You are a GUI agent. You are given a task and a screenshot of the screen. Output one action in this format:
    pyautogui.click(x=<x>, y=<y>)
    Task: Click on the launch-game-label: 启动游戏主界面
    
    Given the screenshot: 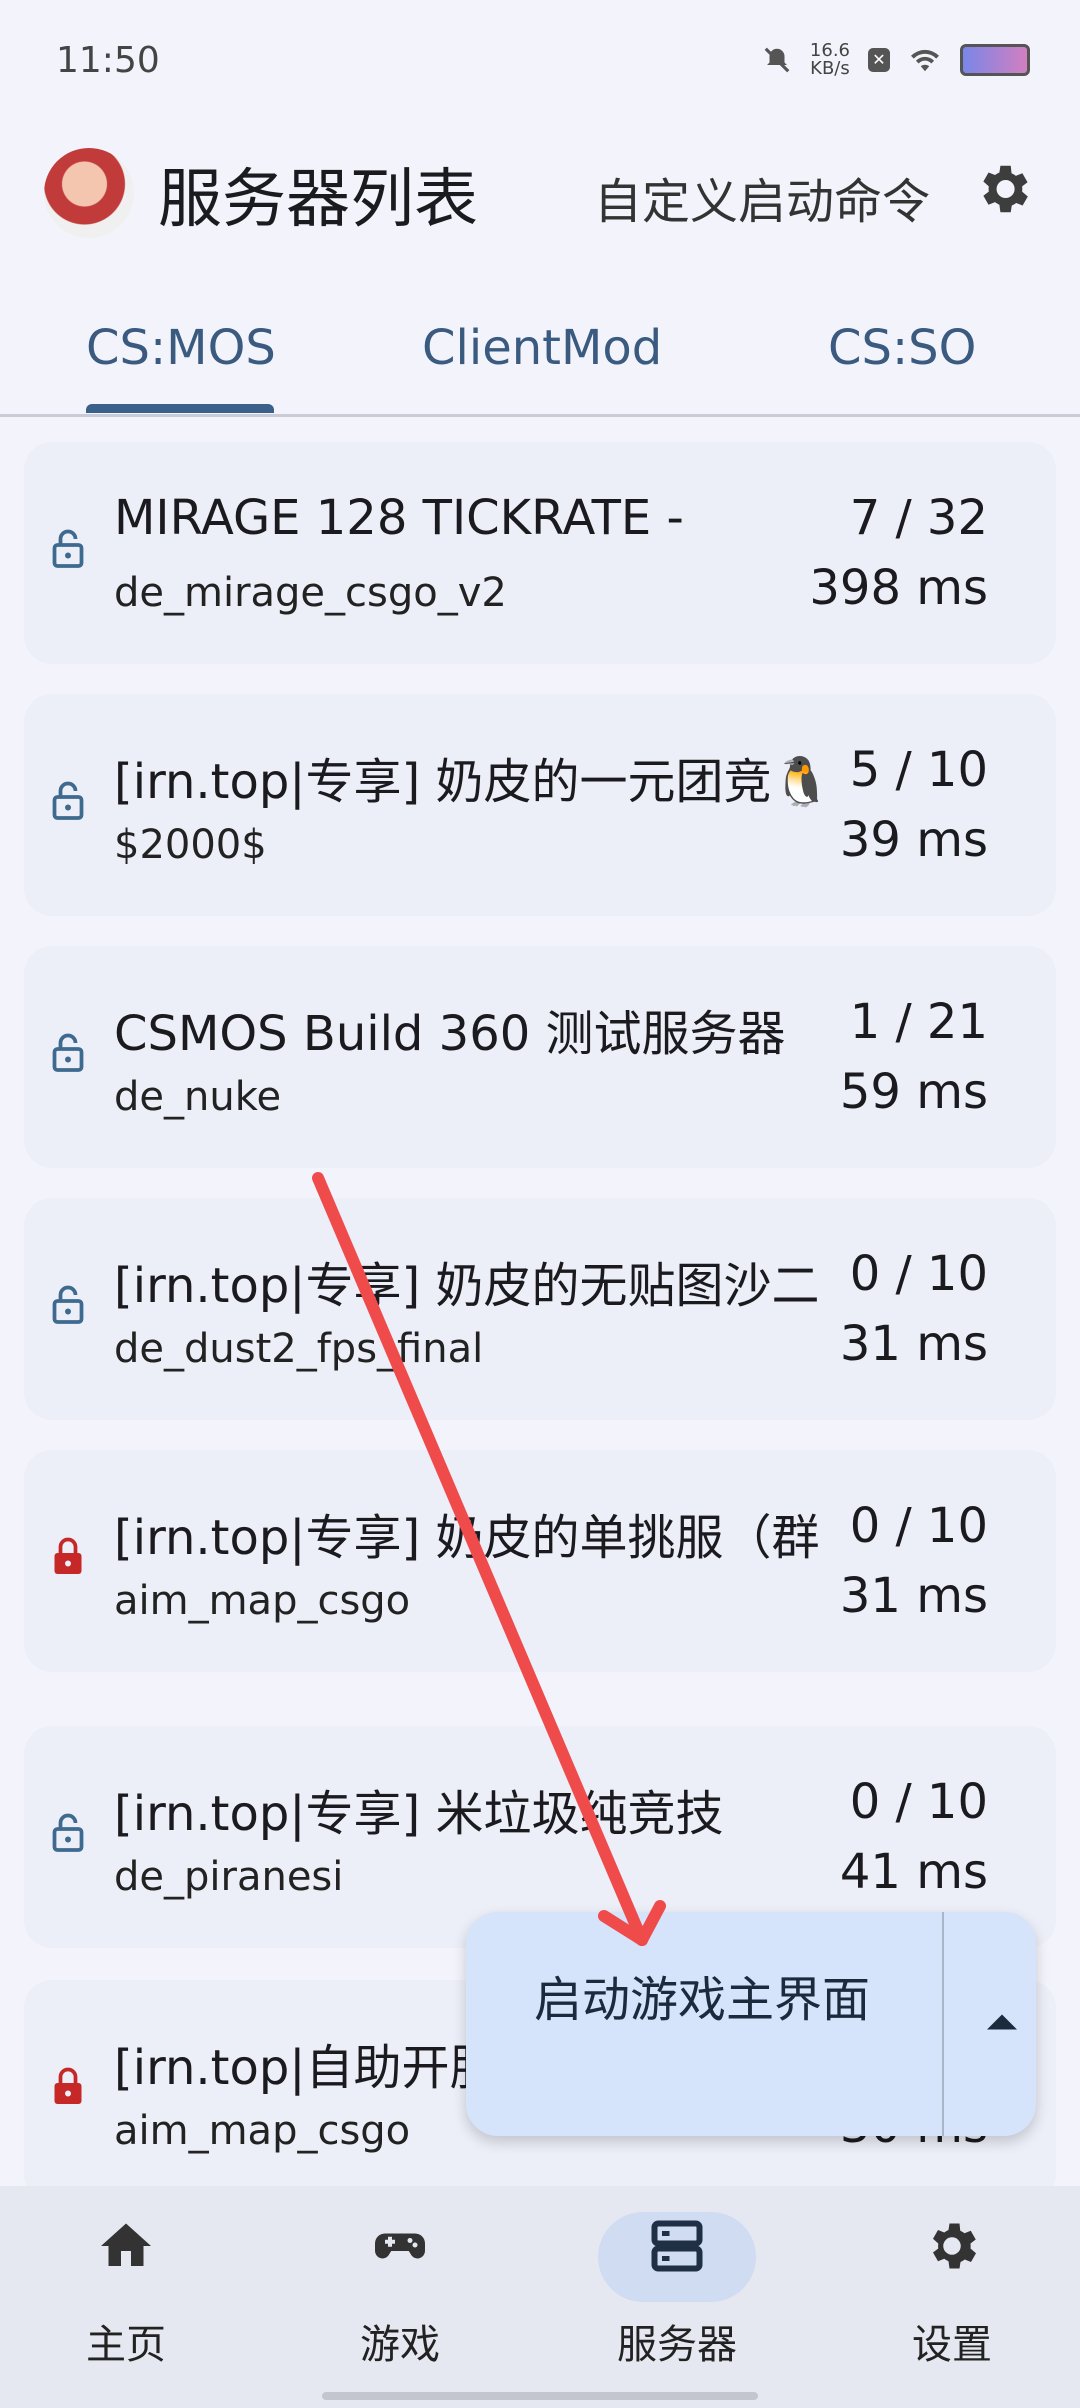 What is the action you would take?
    pyautogui.click(x=702, y=2000)
    